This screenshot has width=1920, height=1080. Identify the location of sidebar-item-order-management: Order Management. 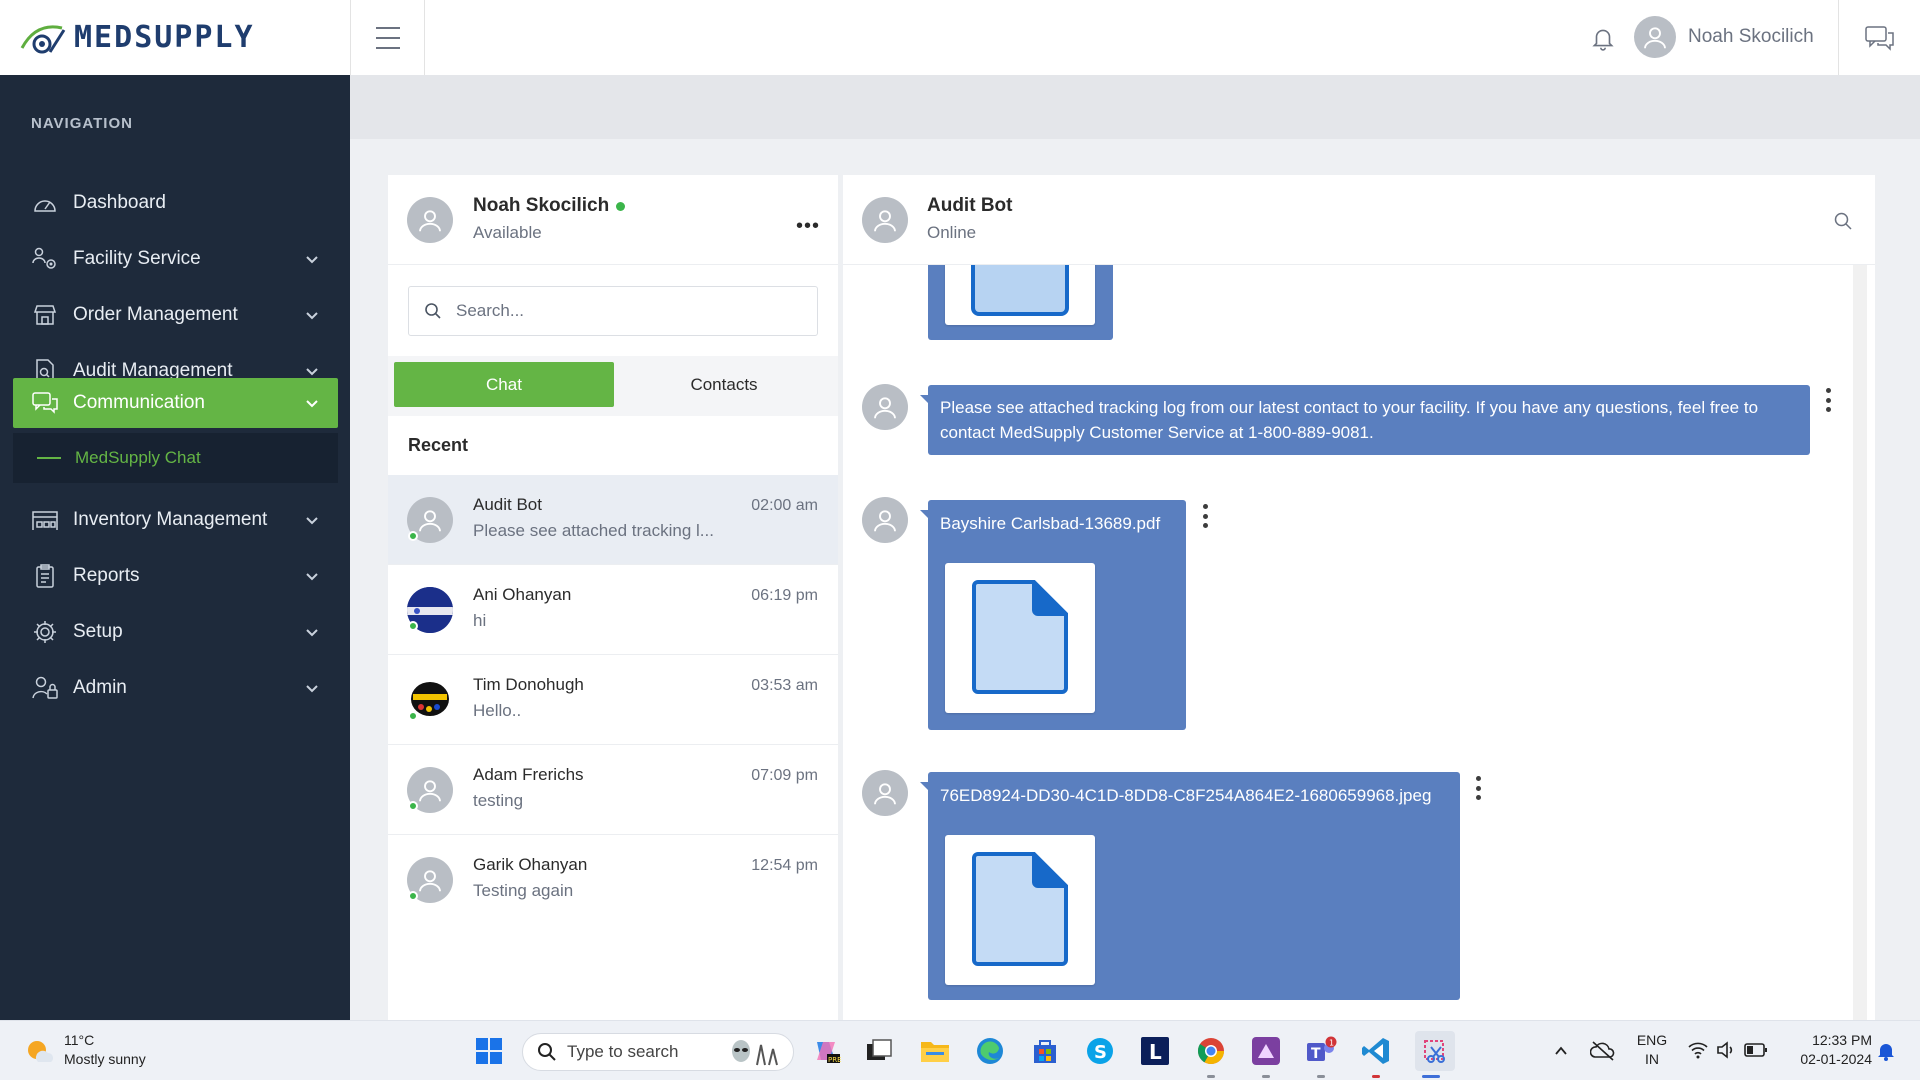
(175, 315).